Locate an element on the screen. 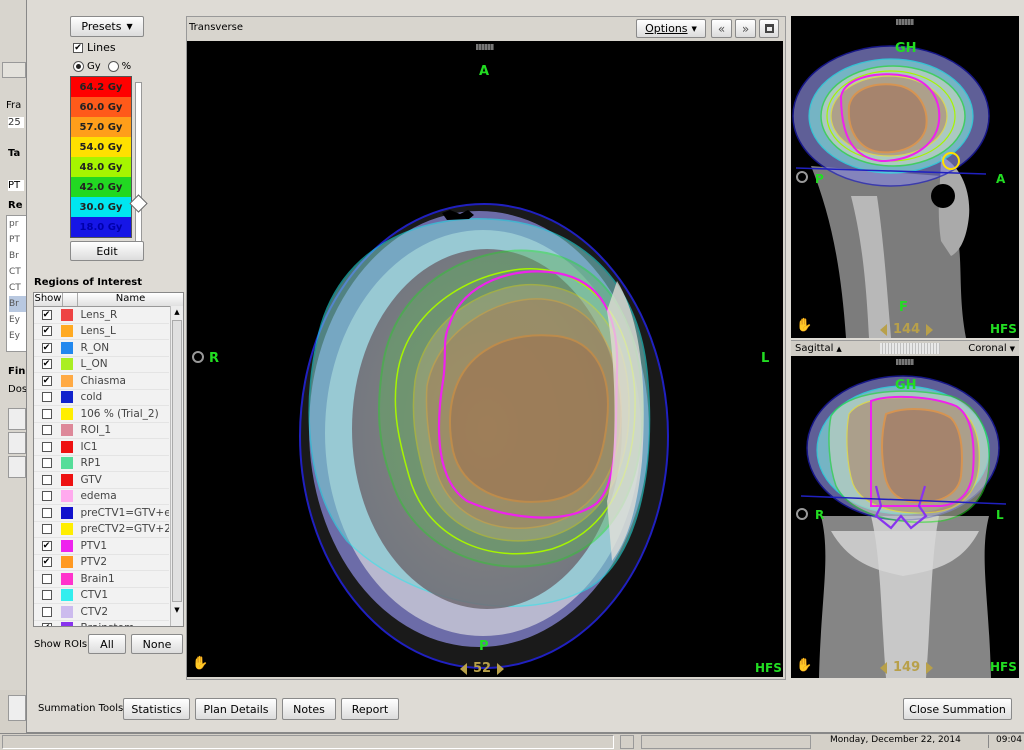 The height and width of the screenshot is (750, 1024). roi-row: preCTV1=GTV+ede is located at coordinates (101, 513).